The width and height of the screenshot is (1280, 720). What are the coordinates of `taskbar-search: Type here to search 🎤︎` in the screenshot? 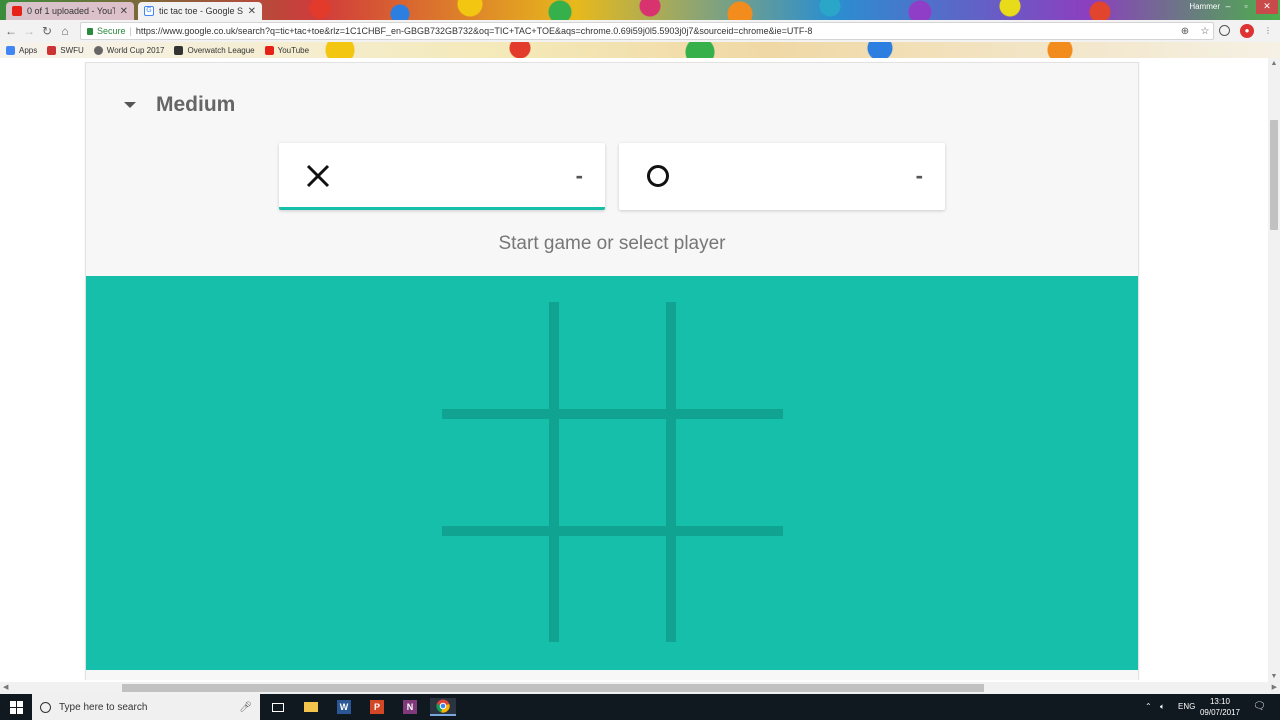 It's located at (146, 707).